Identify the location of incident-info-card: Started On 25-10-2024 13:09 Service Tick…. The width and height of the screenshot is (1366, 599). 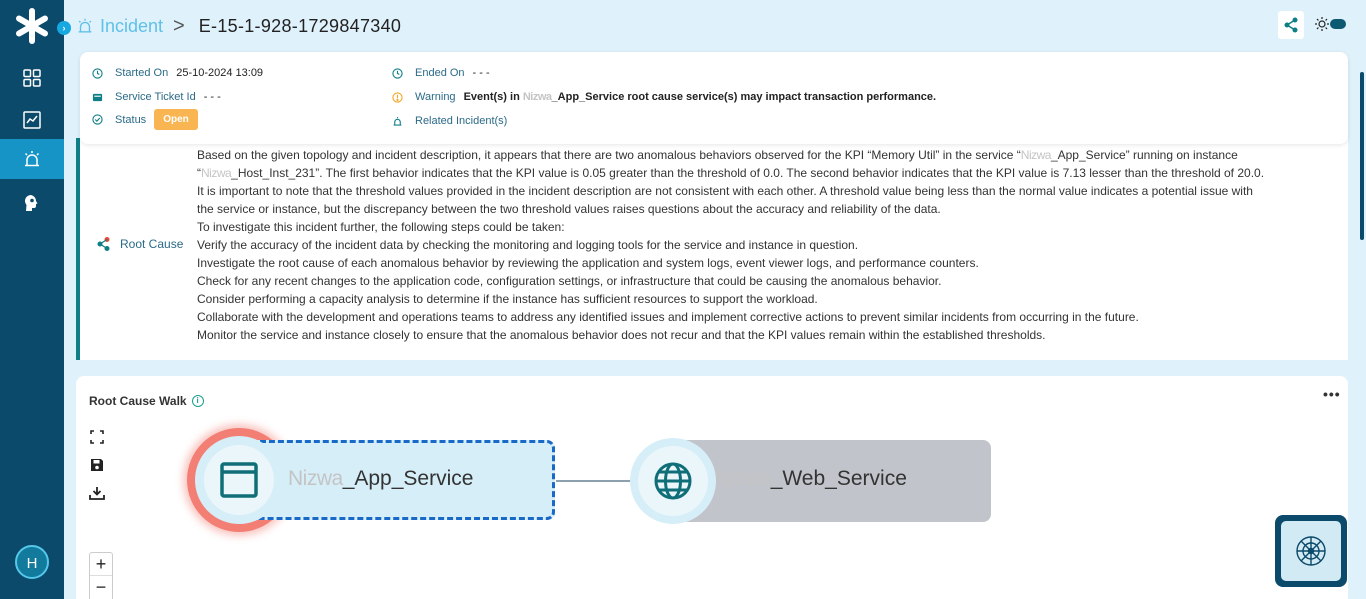
(714, 98).